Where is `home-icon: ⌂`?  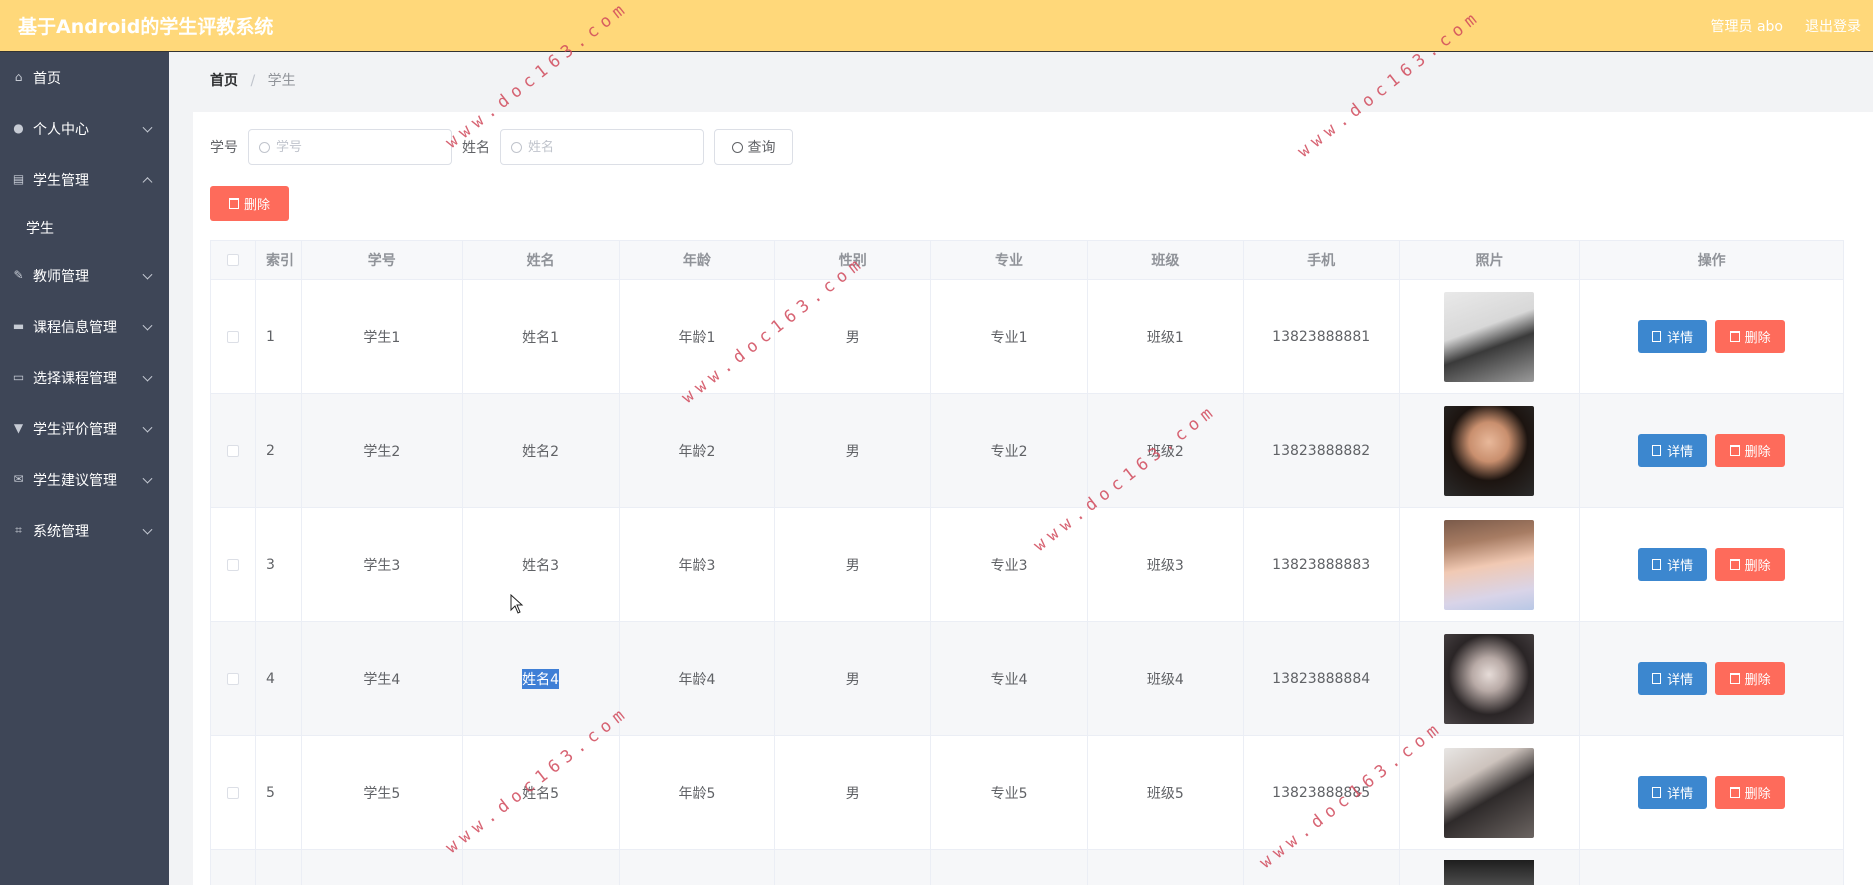
home-icon: ⌂ is located at coordinates (18, 77).